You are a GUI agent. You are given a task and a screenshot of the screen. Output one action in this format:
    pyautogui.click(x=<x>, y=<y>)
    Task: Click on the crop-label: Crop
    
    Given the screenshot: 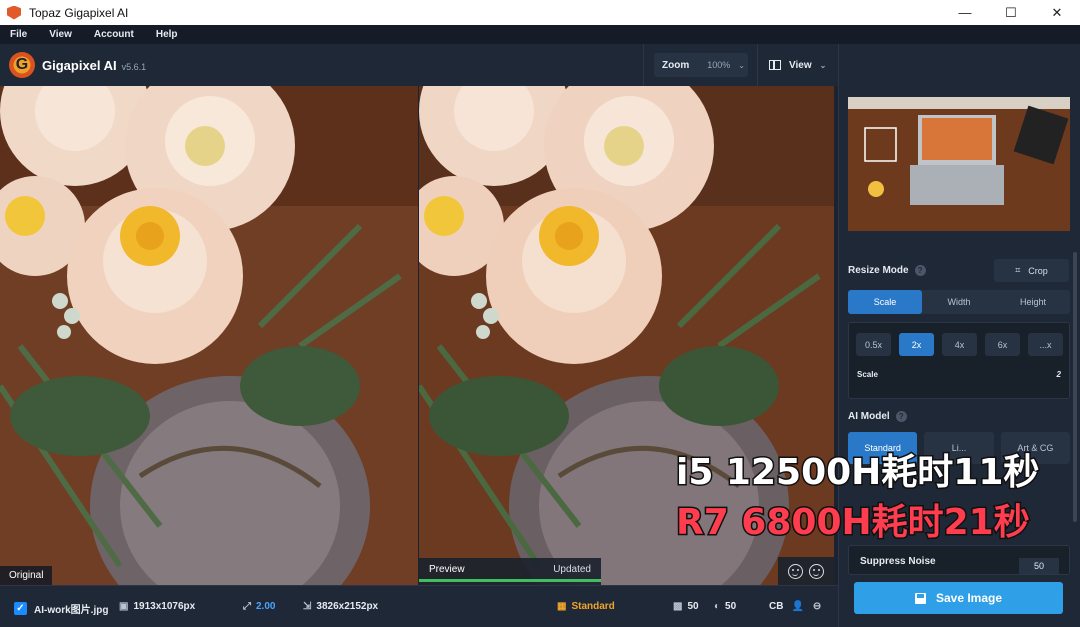 What is the action you would take?
    pyautogui.click(x=1038, y=270)
    